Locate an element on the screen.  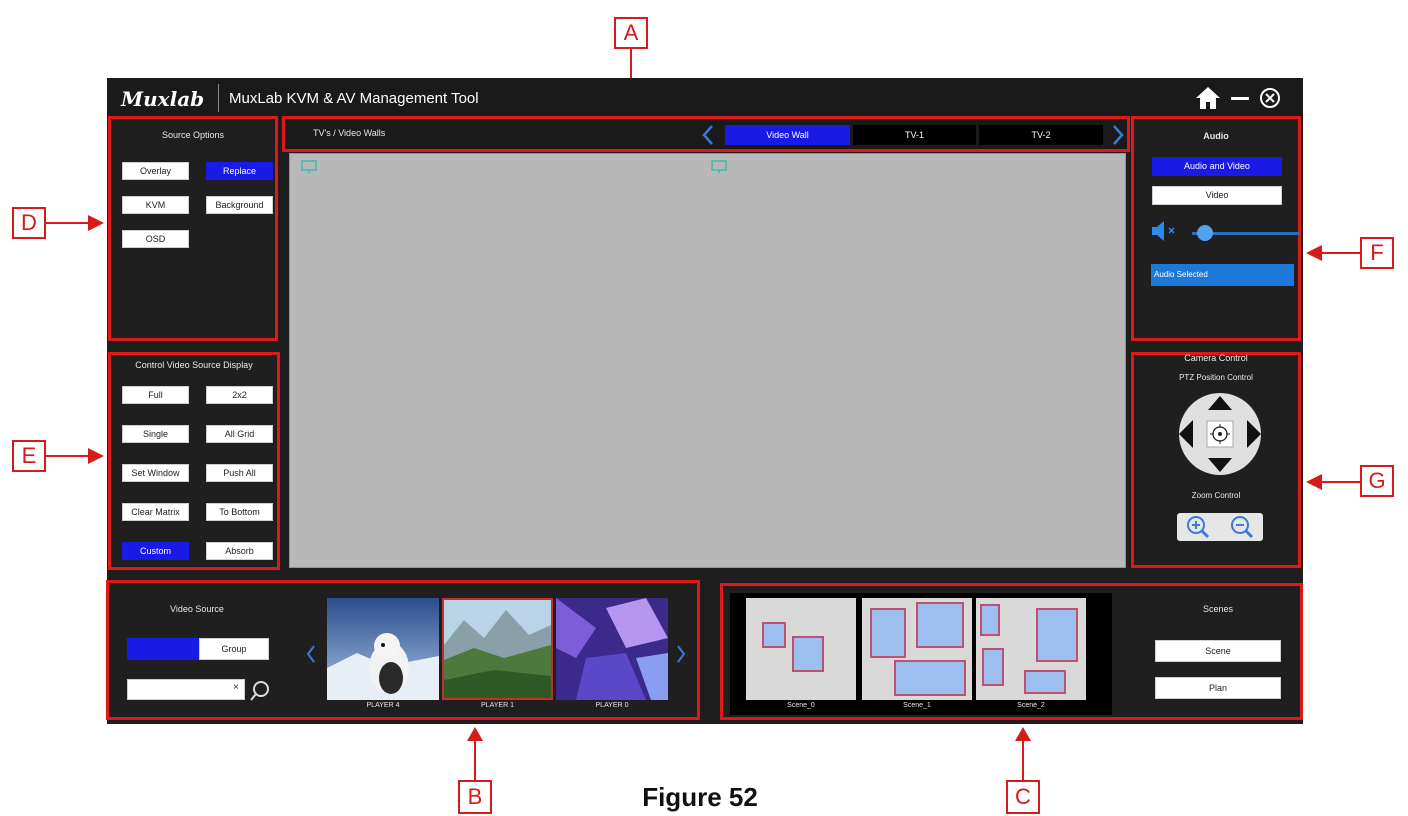
background-button: Background is located at coordinates (239, 205).